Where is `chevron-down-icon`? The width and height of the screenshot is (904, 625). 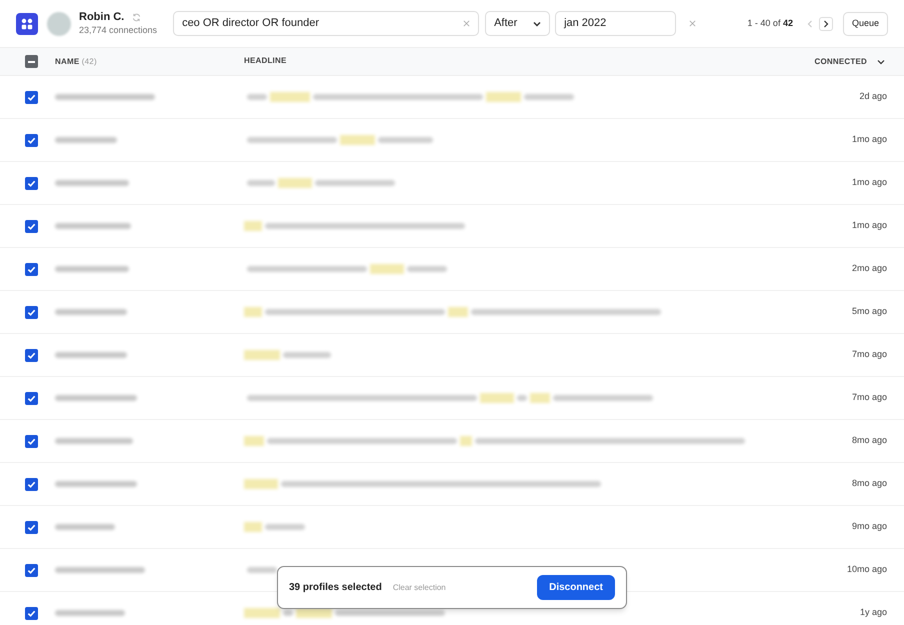
chevron-down-icon is located at coordinates (537, 23).